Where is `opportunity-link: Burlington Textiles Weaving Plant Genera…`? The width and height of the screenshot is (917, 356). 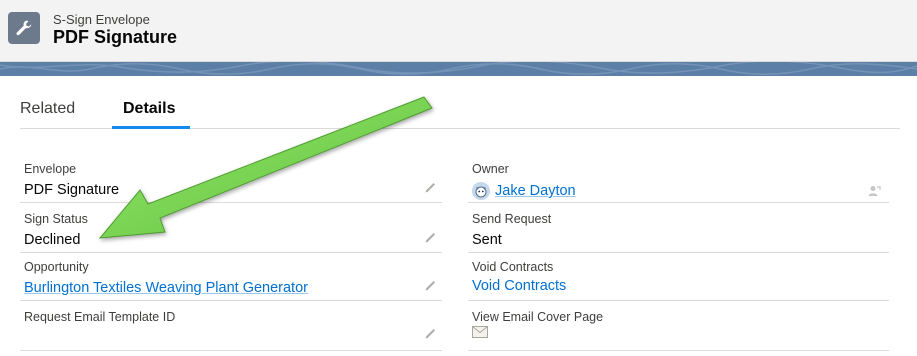 opportunity-link: Burlington Textiles Weaving Plant Genera… is located at coordinates (166, 288).